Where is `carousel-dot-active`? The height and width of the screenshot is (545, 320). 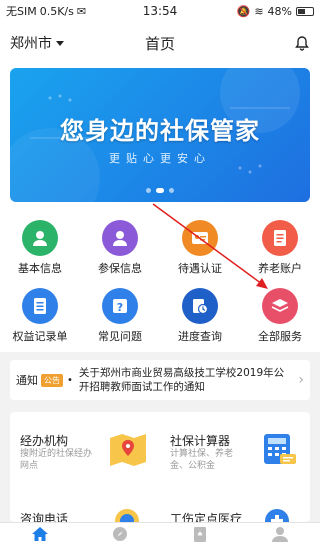
carousel-dot-active is located at coordinates (160, 190).